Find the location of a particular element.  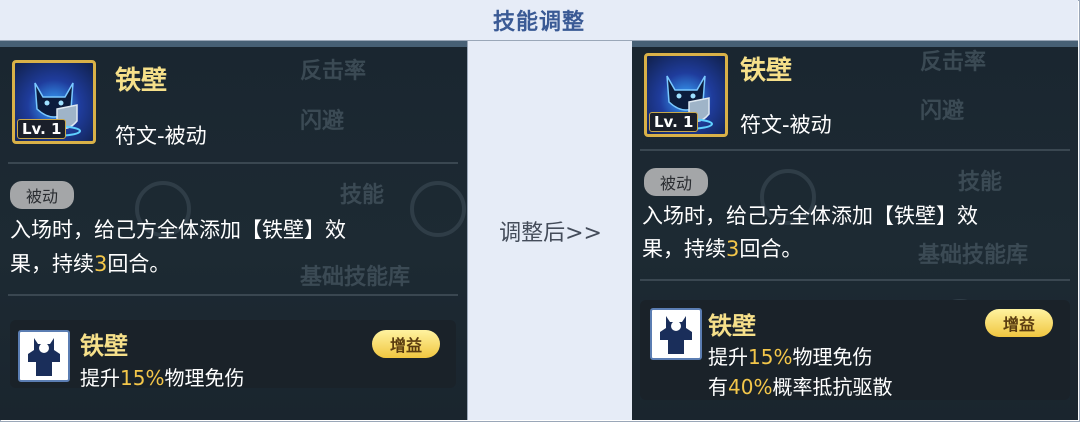

header-title: 技能调整 is located at coordinates (538, 22).